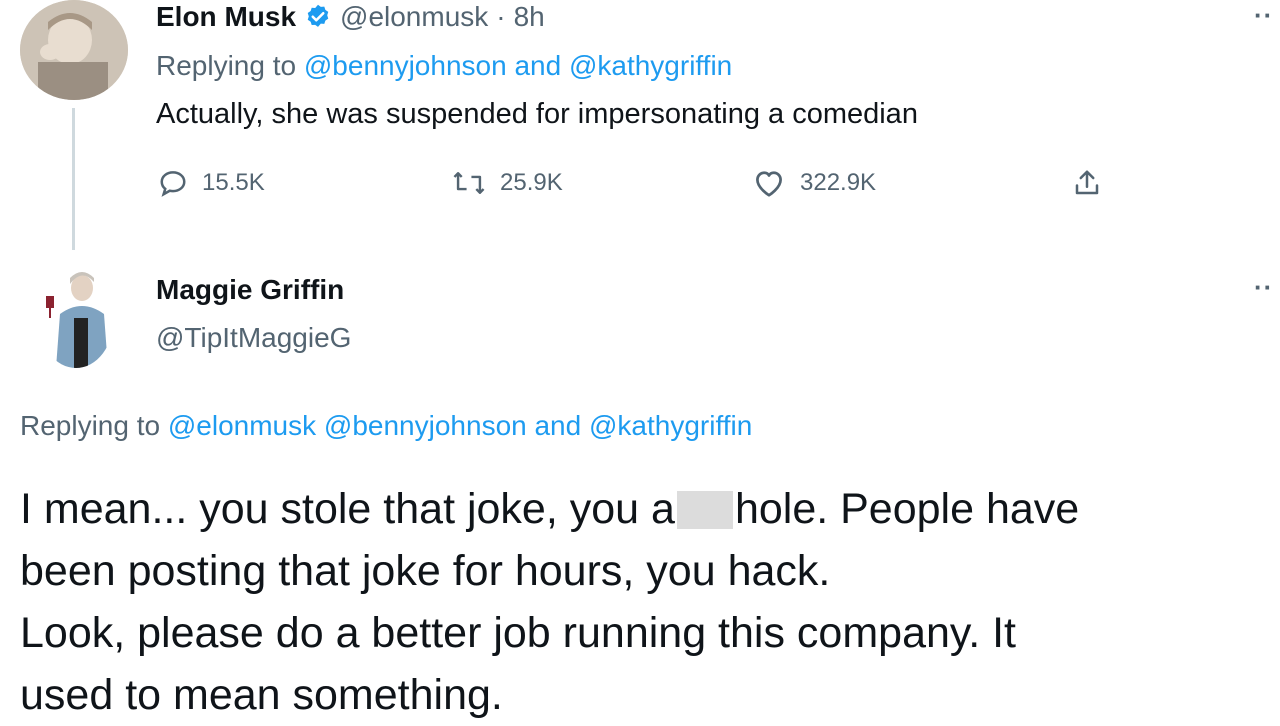  What do you see at coordinates (226, 17) in the screenshot?
I see `author-name: Elon Musk` at bounding box center [226, 17].